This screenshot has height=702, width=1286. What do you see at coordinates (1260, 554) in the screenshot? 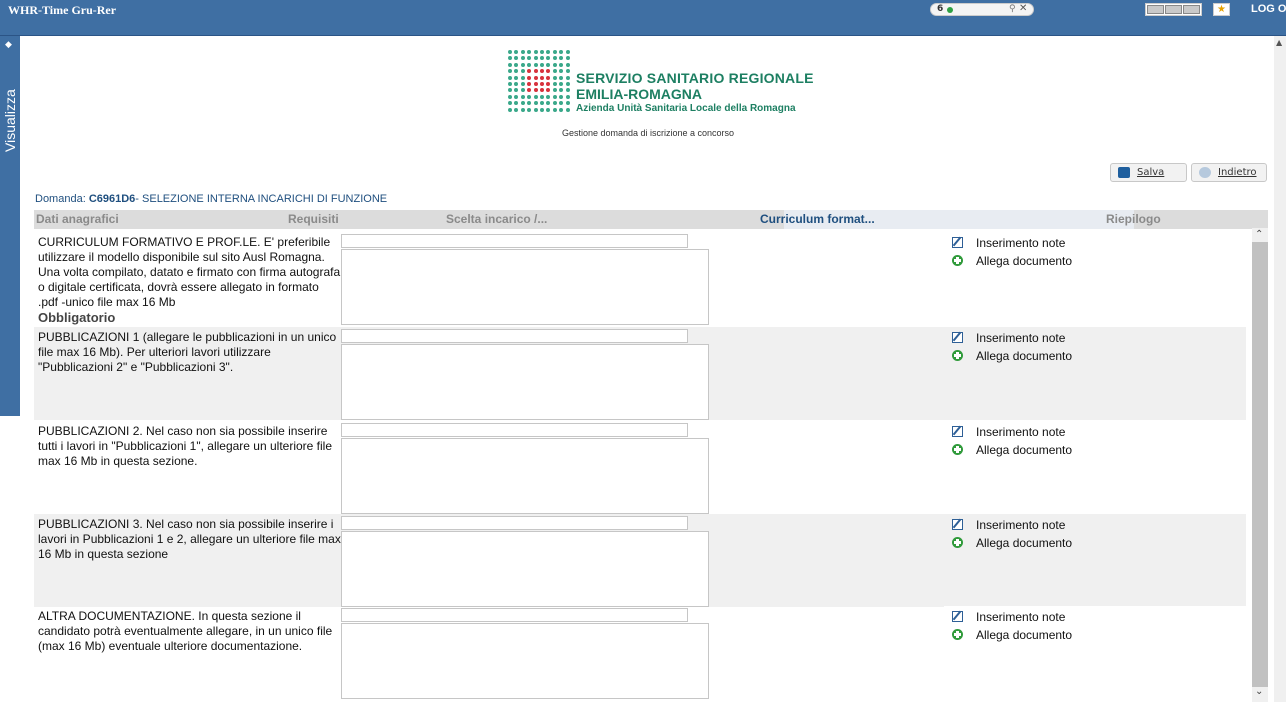
I see `scrollbar-thumb` at bounding box center [1260, 554].